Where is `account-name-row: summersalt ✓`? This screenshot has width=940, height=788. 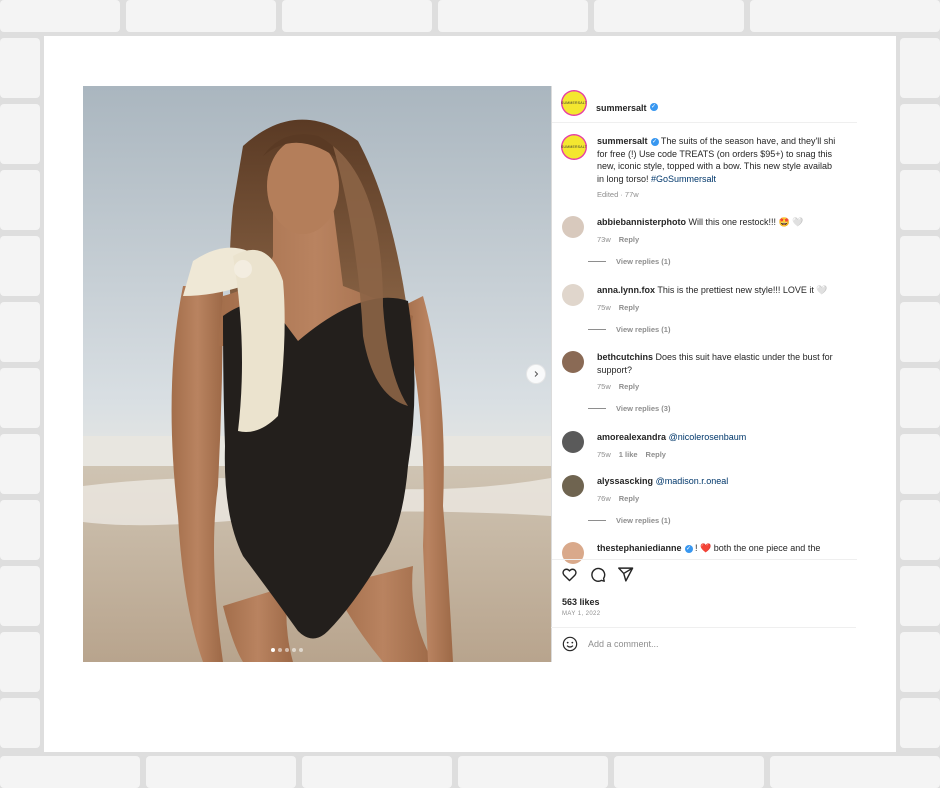
account-name-row: summersalt ✓ is located at coordinates (627, 107).